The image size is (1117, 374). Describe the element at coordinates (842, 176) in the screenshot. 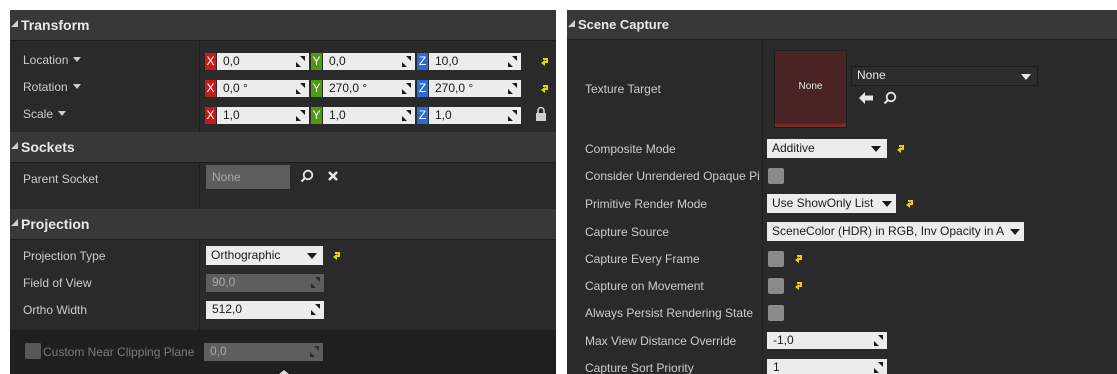

I see `consider-unrendered-row: Consider Unrendered Opaque Pi` at that location.